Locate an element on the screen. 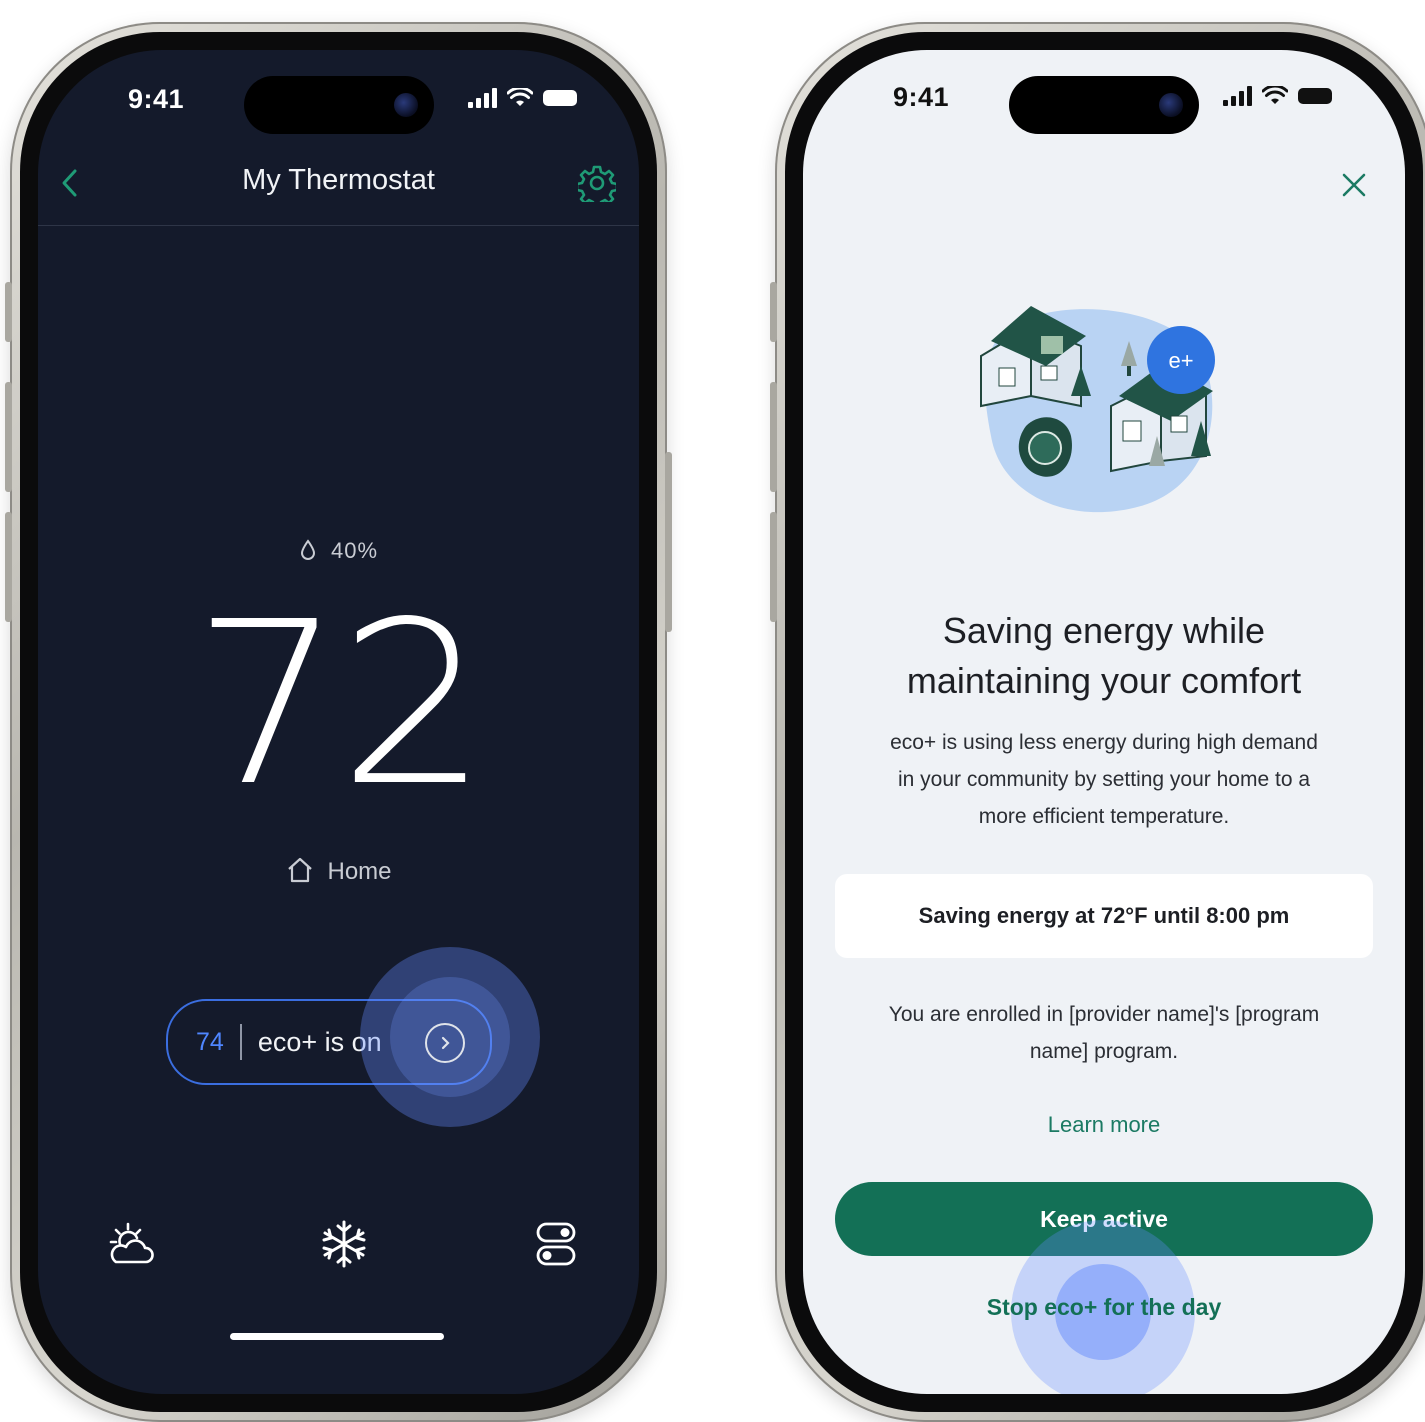  comfort-mode: Home is located at coordinates (338, 871).